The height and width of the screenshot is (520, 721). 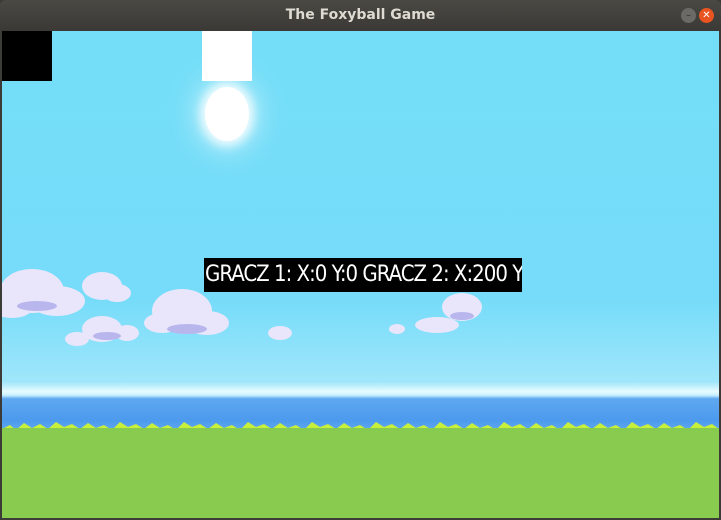 What do you see at coordinates (688, 15) in the screenshot?
I see `minimize-icon: –` at bounding box center [688, 15].